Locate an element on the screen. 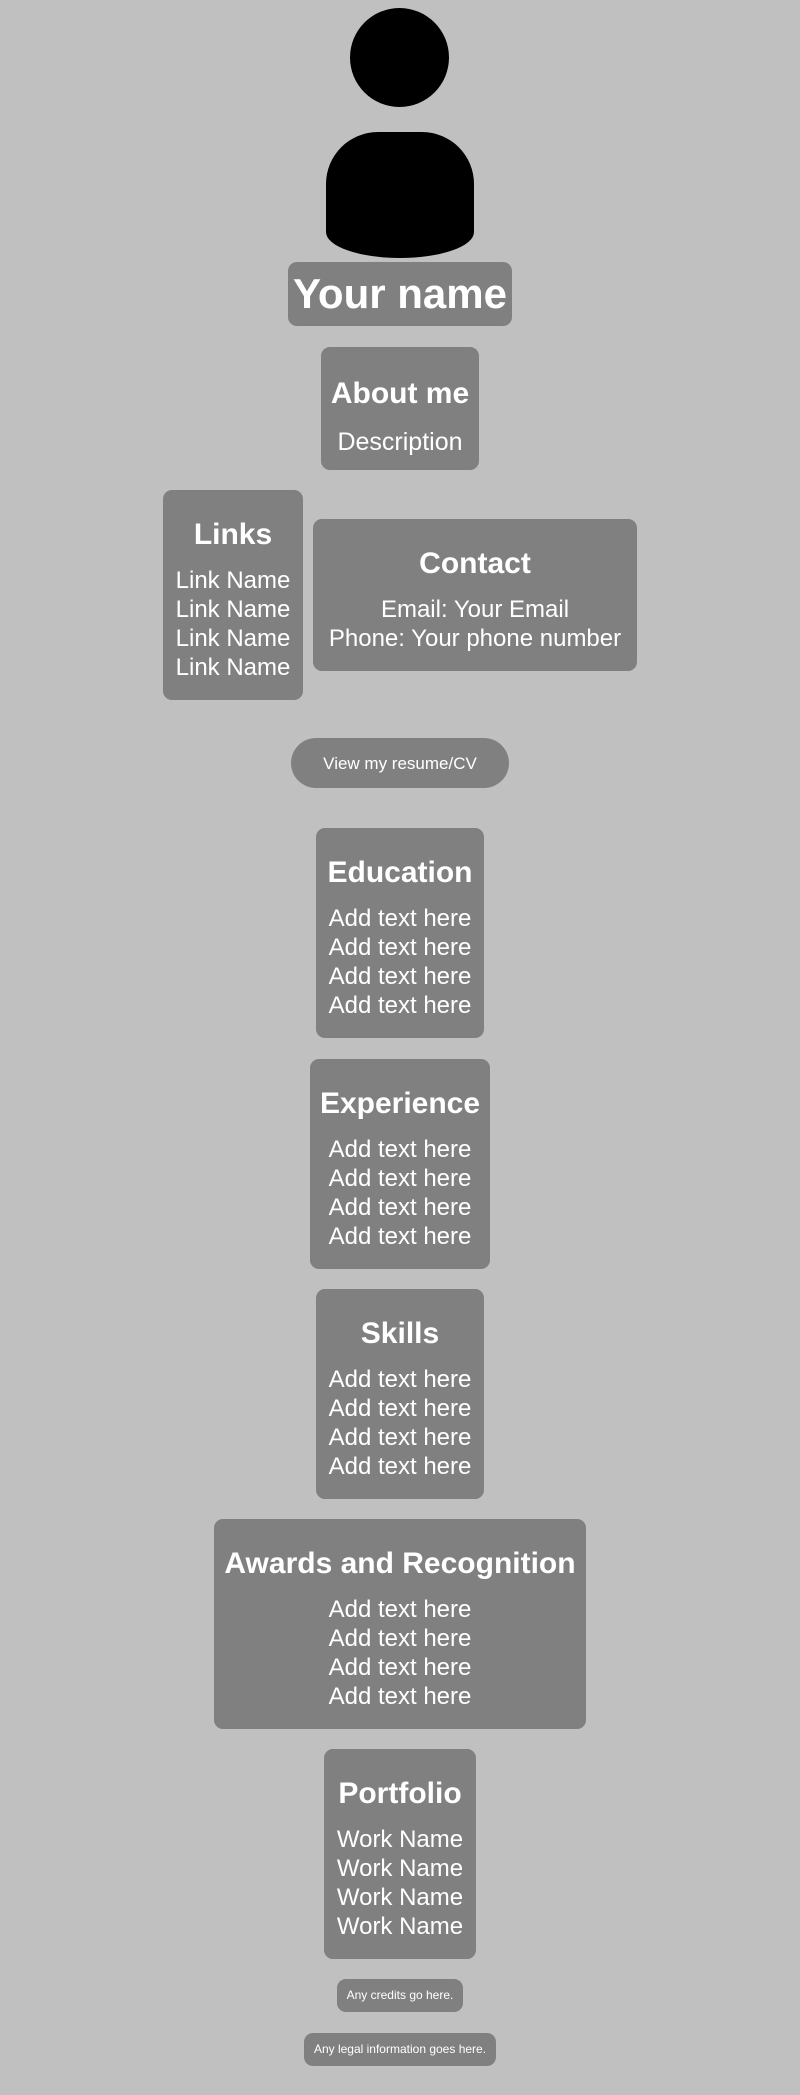  avatar-body-icon is located at coordinates (400, 195).